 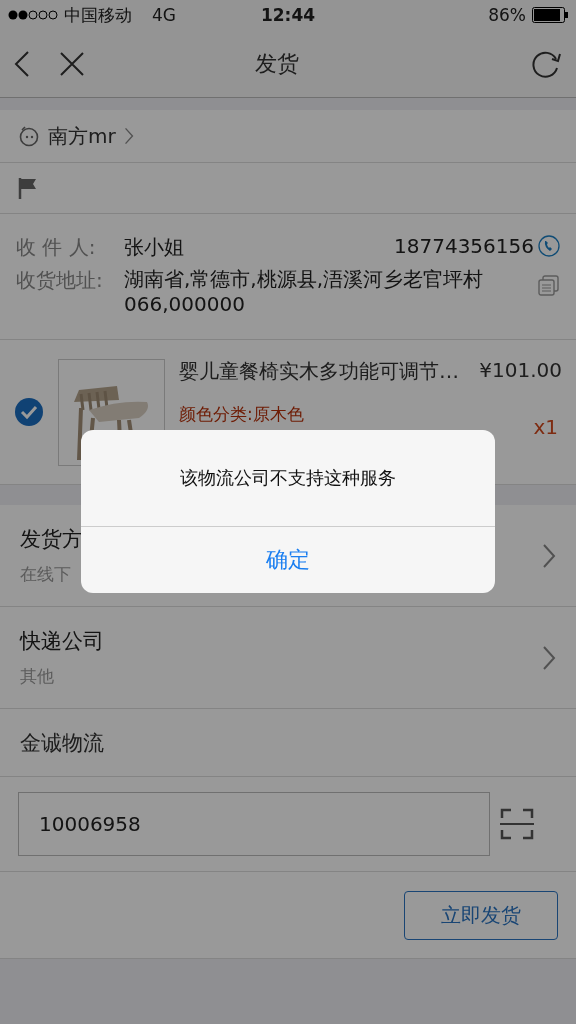 What do you see at coordinates (62, 743) in the screenshot?
I see `company-name: 金诚物流` at bounding box center [62, 743].